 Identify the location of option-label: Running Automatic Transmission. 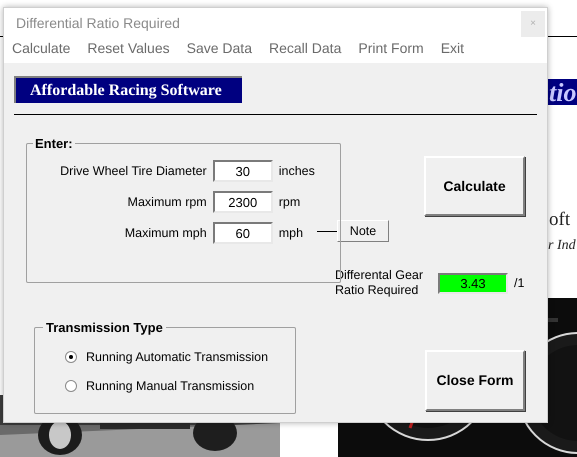
(177, 357).